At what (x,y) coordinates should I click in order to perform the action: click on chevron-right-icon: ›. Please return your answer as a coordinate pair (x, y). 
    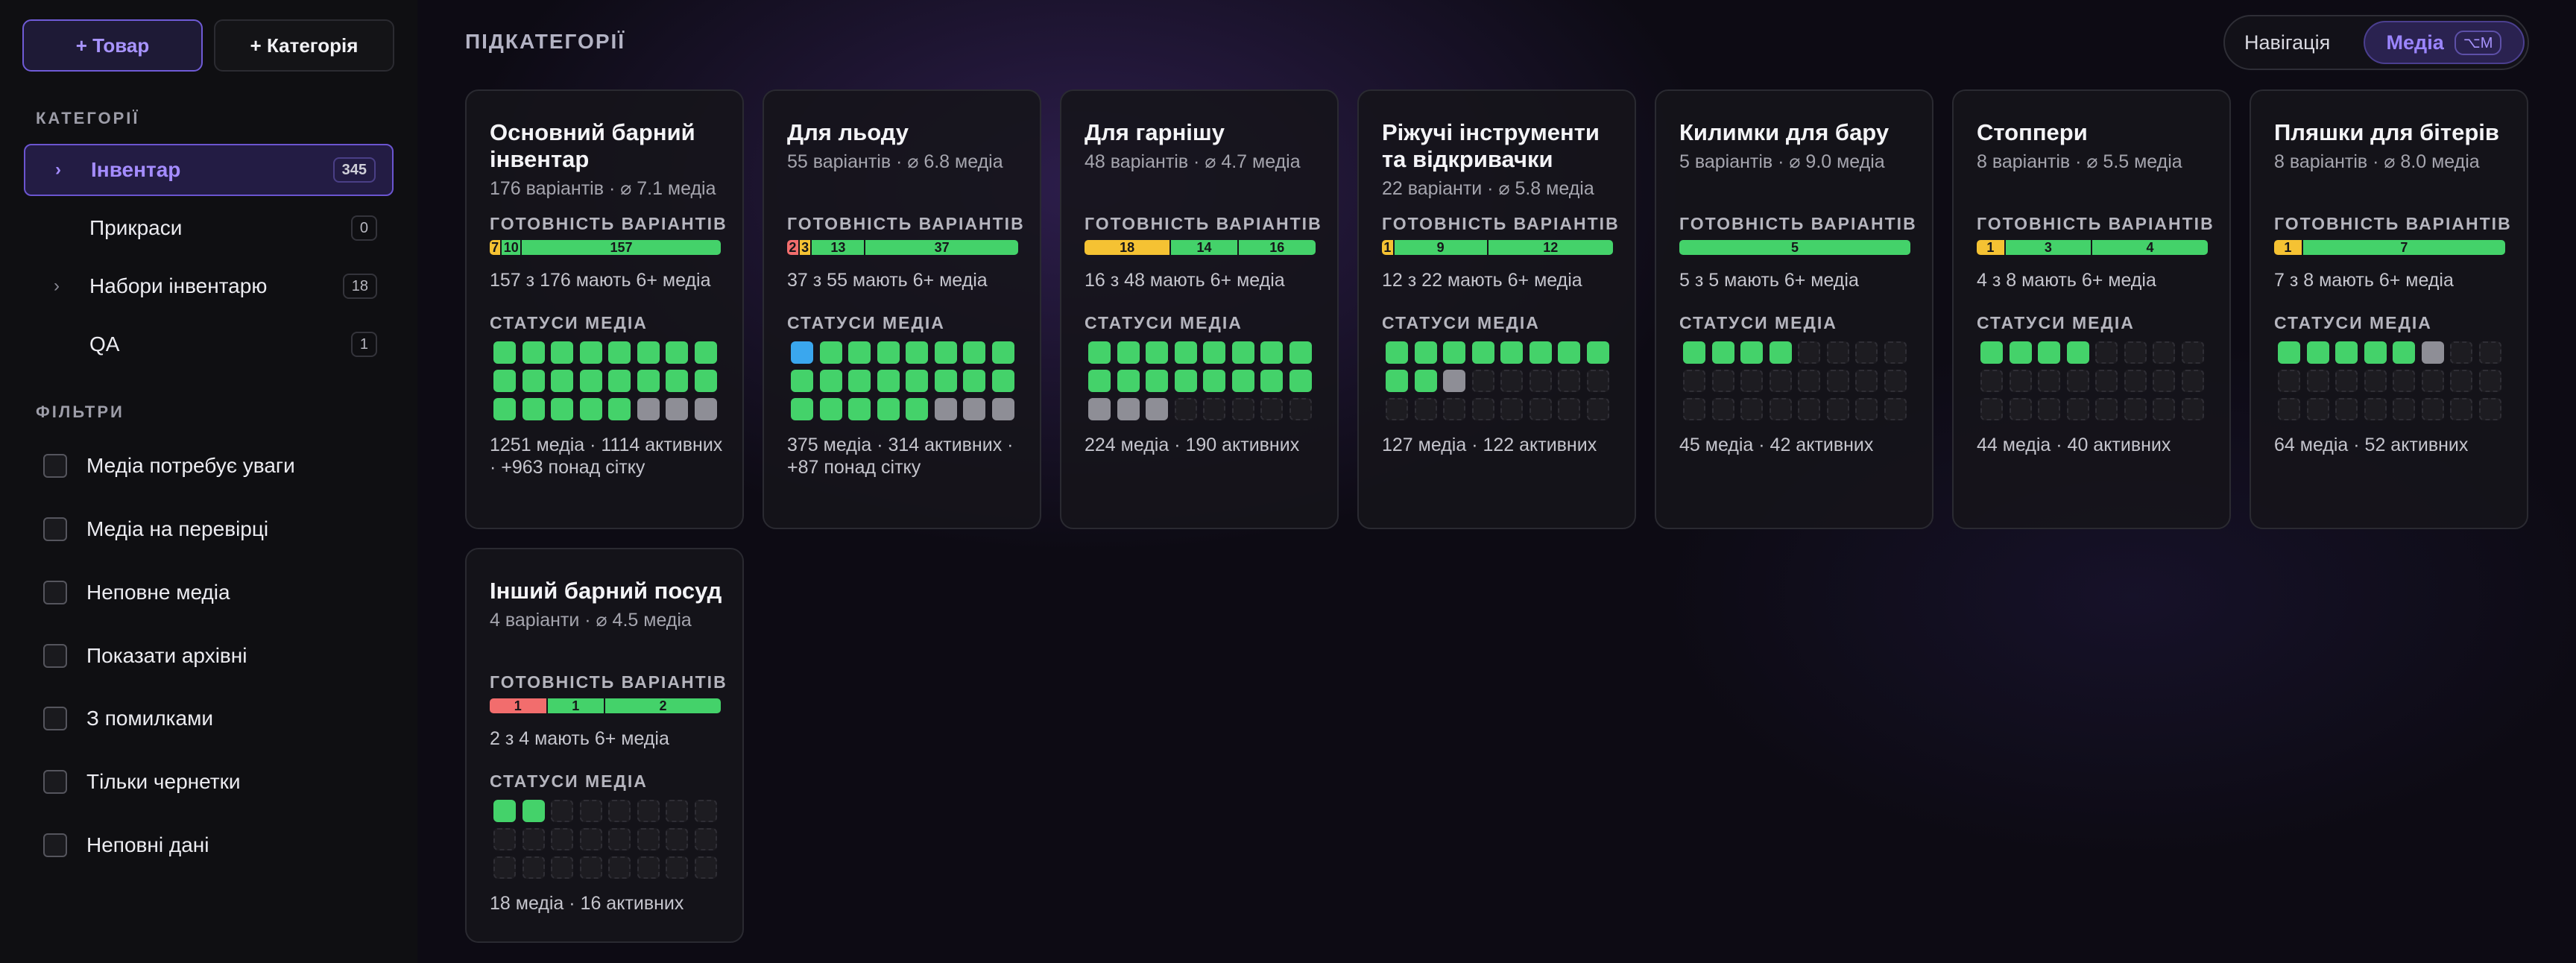
    Looking at the image, I should click on (68, 286).